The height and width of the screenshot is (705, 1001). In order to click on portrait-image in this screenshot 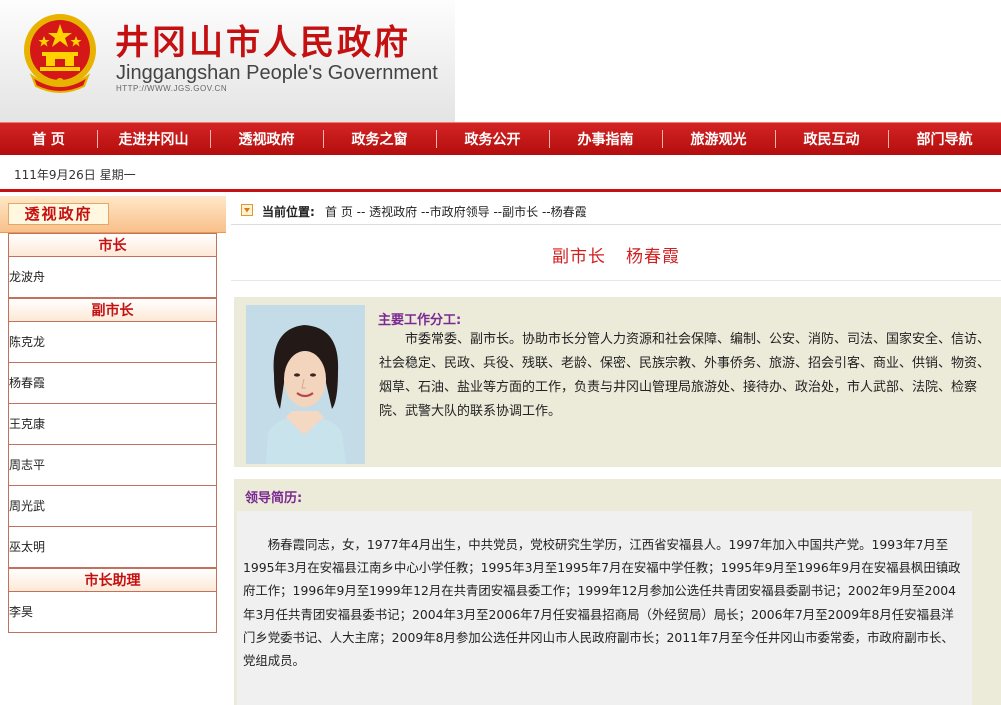, I will do `click(305, 384)`.